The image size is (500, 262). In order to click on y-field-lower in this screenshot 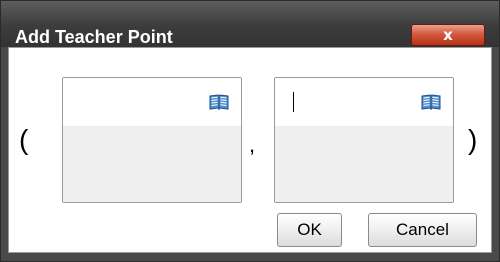, I will do `click(364, 164)`.